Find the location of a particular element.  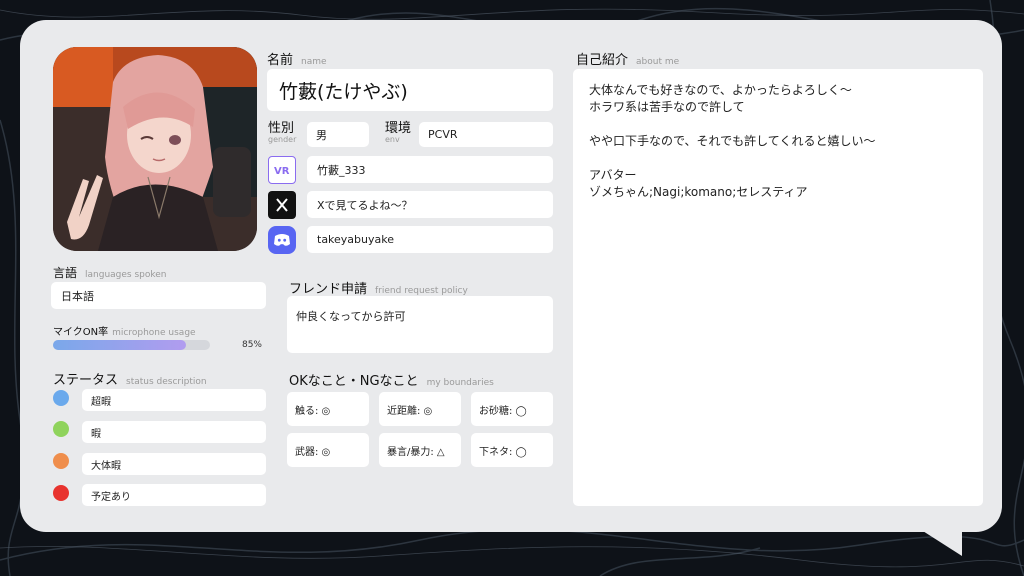

mic-usage-bar is located at coordinates (131, 345).